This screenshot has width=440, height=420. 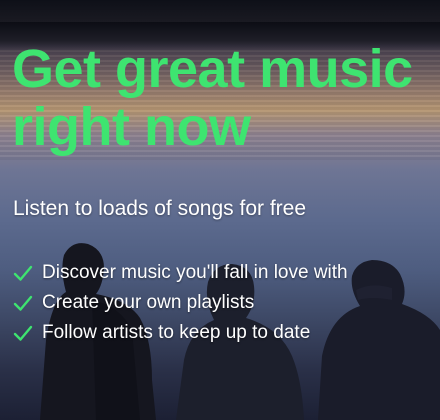 I want to click on feature-item: Follow artists to keep up to date, so click(x=180, y=333).